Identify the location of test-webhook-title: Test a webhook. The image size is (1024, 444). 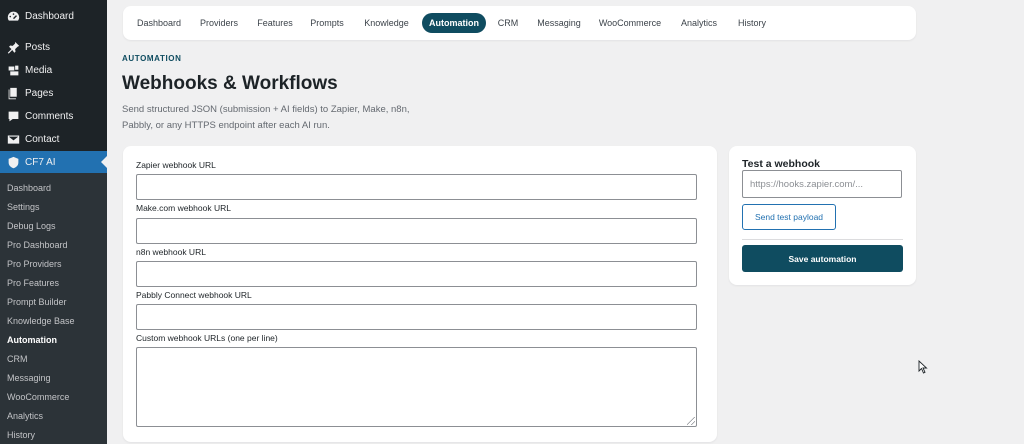
(781, 164).